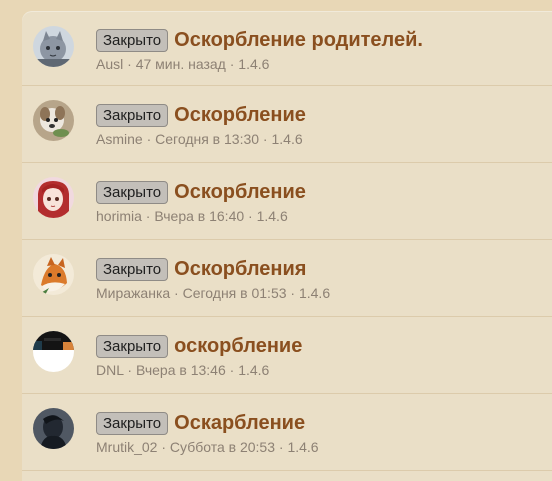 Image resolution: width=552 pixels, height=481 pixels. What do you see at coordinates (126, 447) in the screenshot?
I see `thread-author: Mrutik_02` at bounding box center [126, 447].